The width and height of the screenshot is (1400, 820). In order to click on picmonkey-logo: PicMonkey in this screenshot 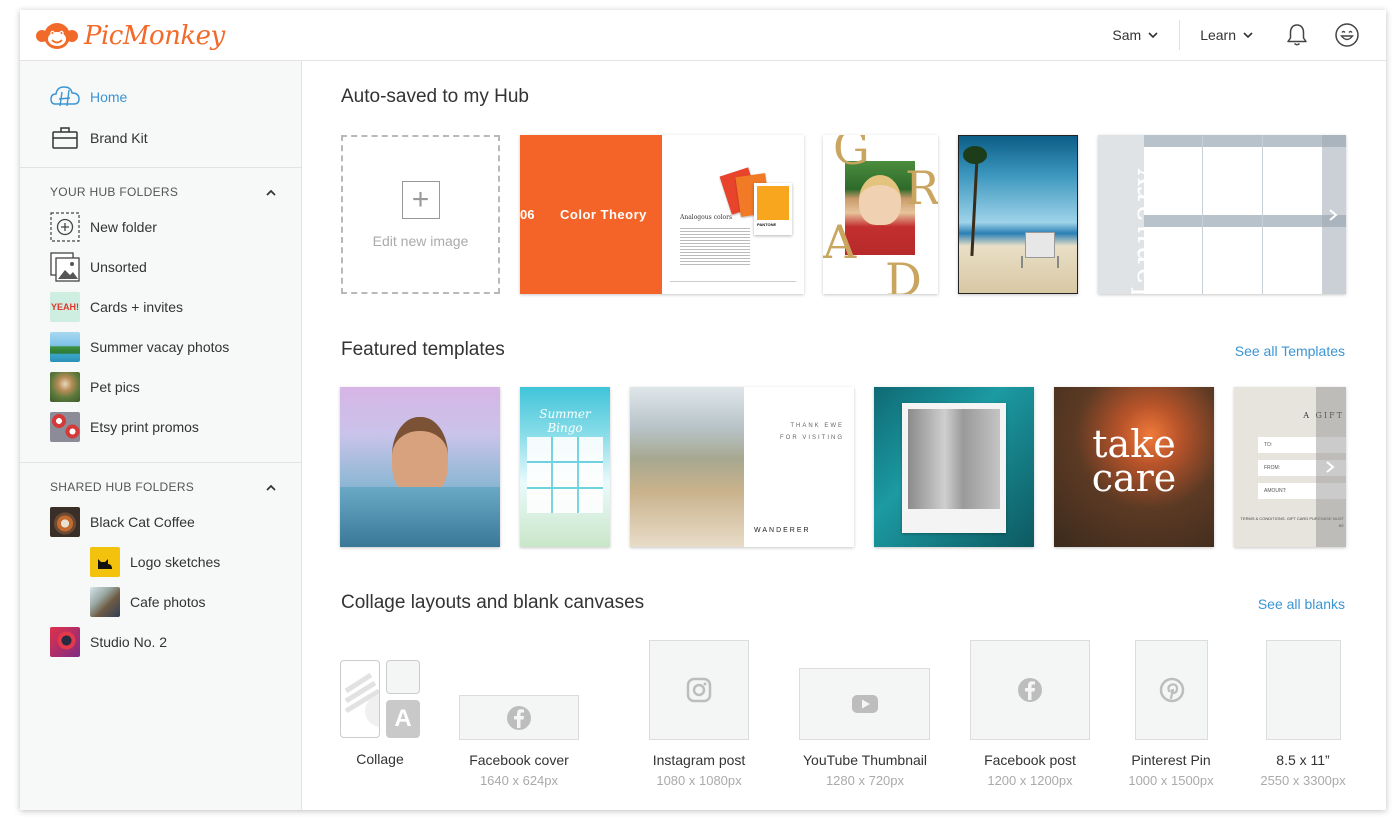, I will do `click(129, 36)`.